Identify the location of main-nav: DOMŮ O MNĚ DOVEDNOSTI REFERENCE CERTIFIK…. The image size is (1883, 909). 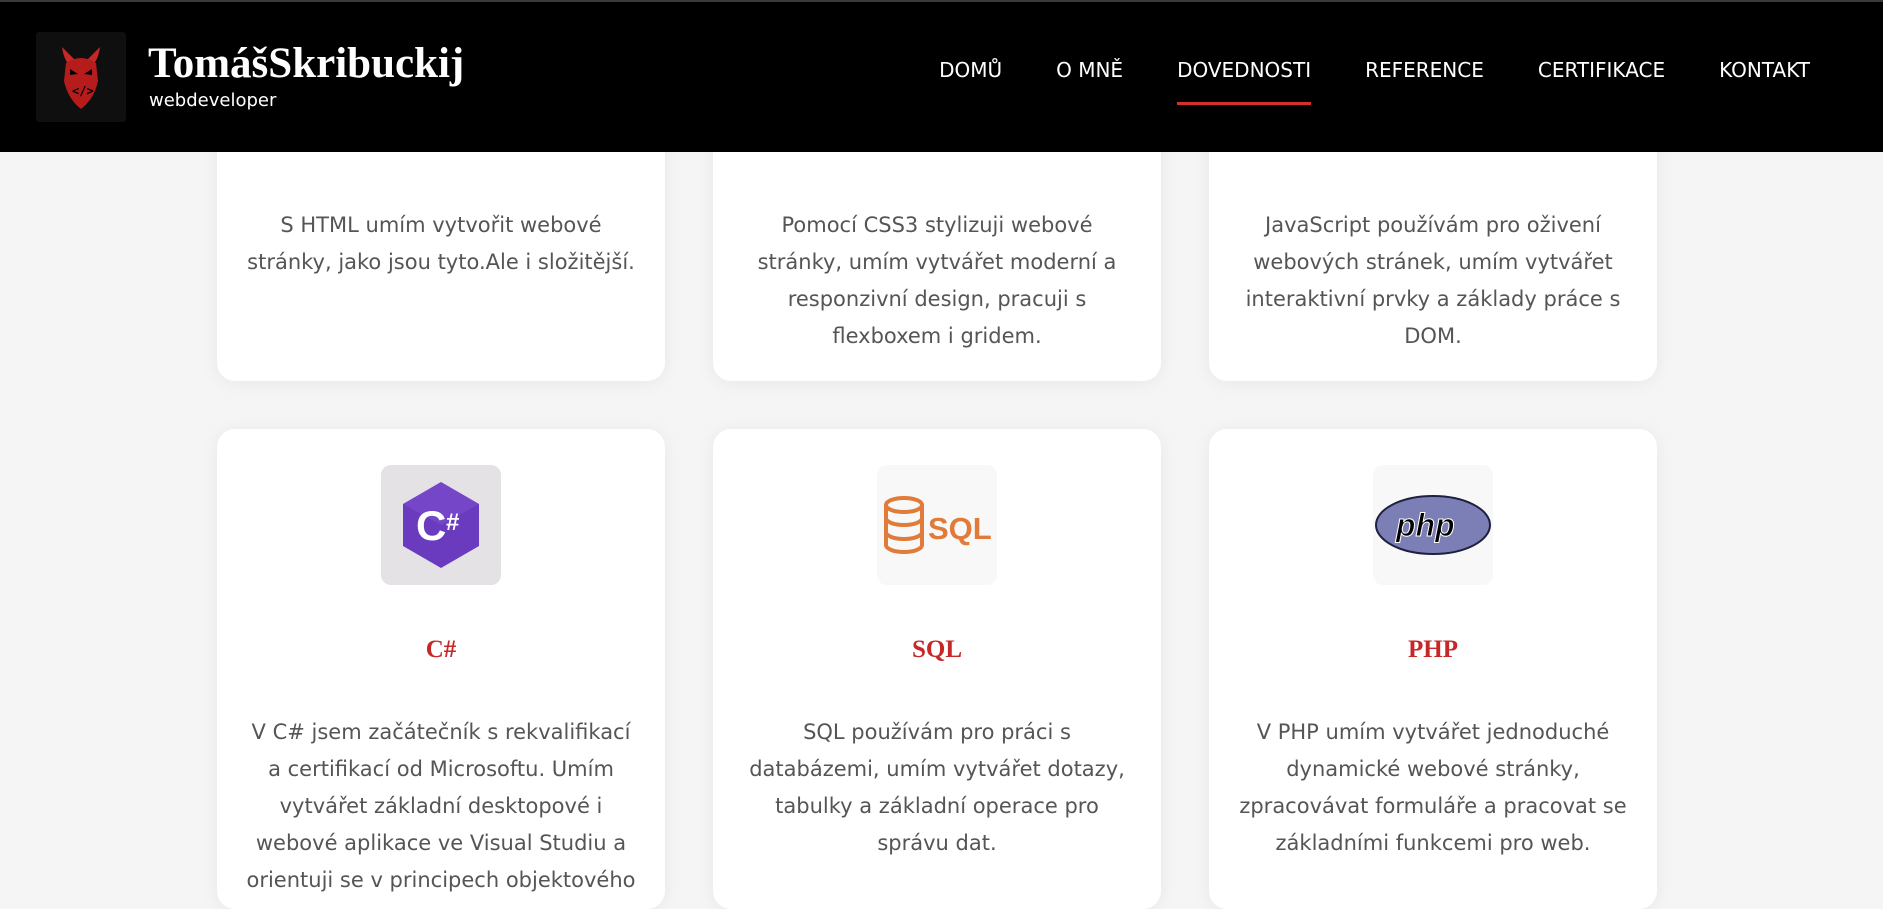
(1374, 80).